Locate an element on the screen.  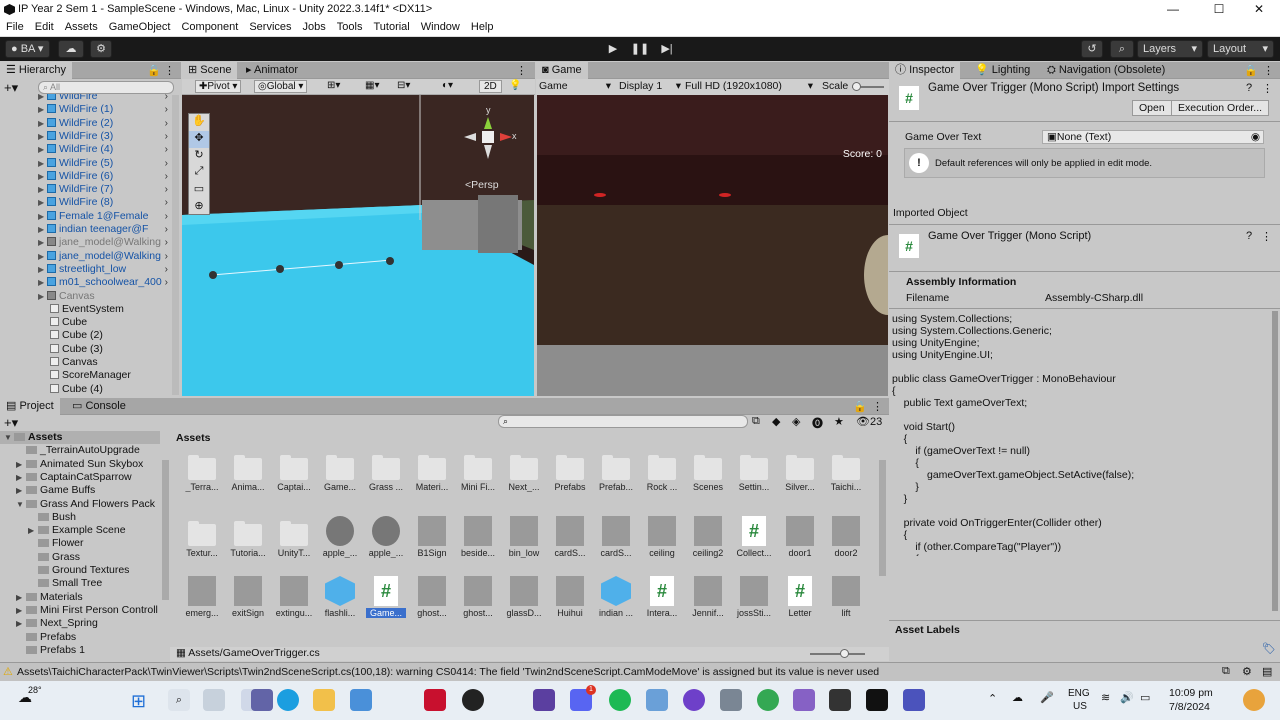
asset-item: door2 is located at coordinates (846, 537).